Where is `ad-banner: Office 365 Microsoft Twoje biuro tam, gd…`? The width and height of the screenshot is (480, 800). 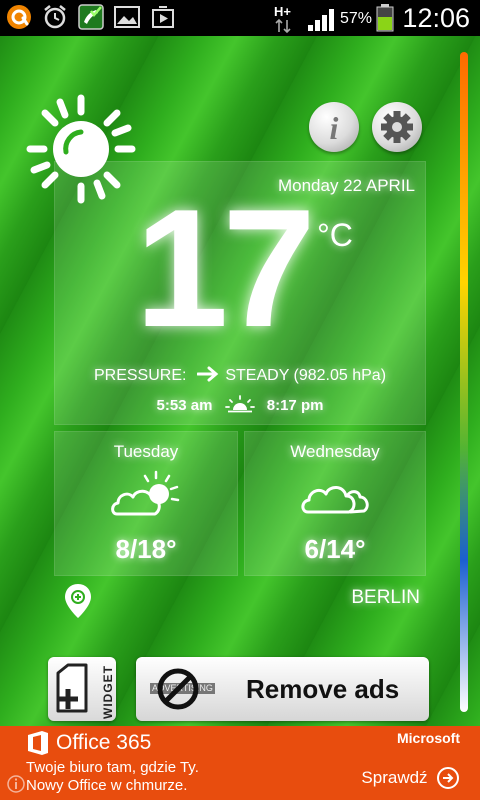 ad-banner: Office 365 Microsoft Twoje biuro tam, gd… is located at coordinates (240, 763).